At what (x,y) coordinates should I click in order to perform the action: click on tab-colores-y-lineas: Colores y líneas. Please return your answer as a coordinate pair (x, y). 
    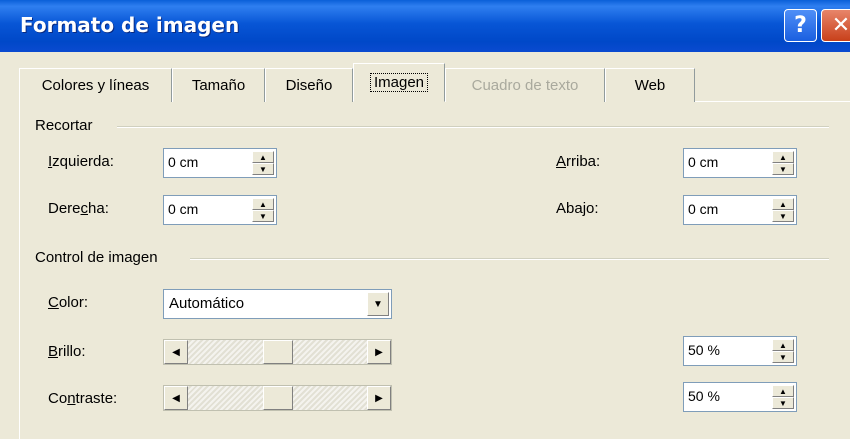
    Looking at the image, I should click on (95, 85).